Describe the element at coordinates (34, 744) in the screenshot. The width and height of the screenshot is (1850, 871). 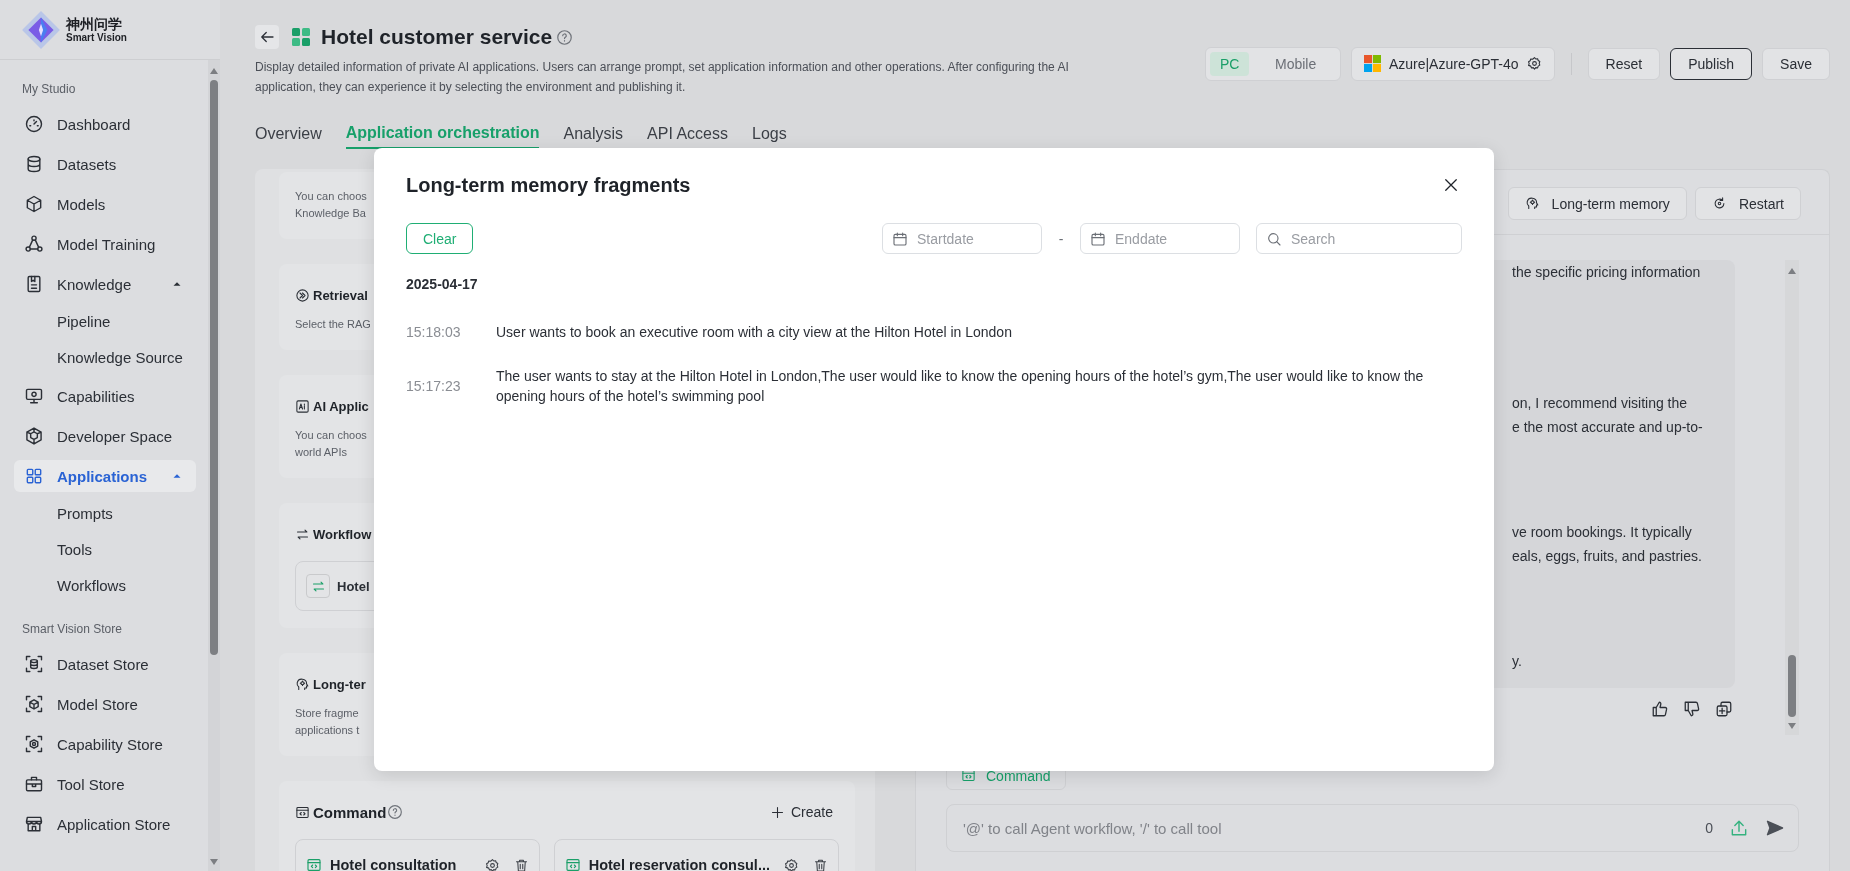
I see `framed-hexagon-icon` at that location.